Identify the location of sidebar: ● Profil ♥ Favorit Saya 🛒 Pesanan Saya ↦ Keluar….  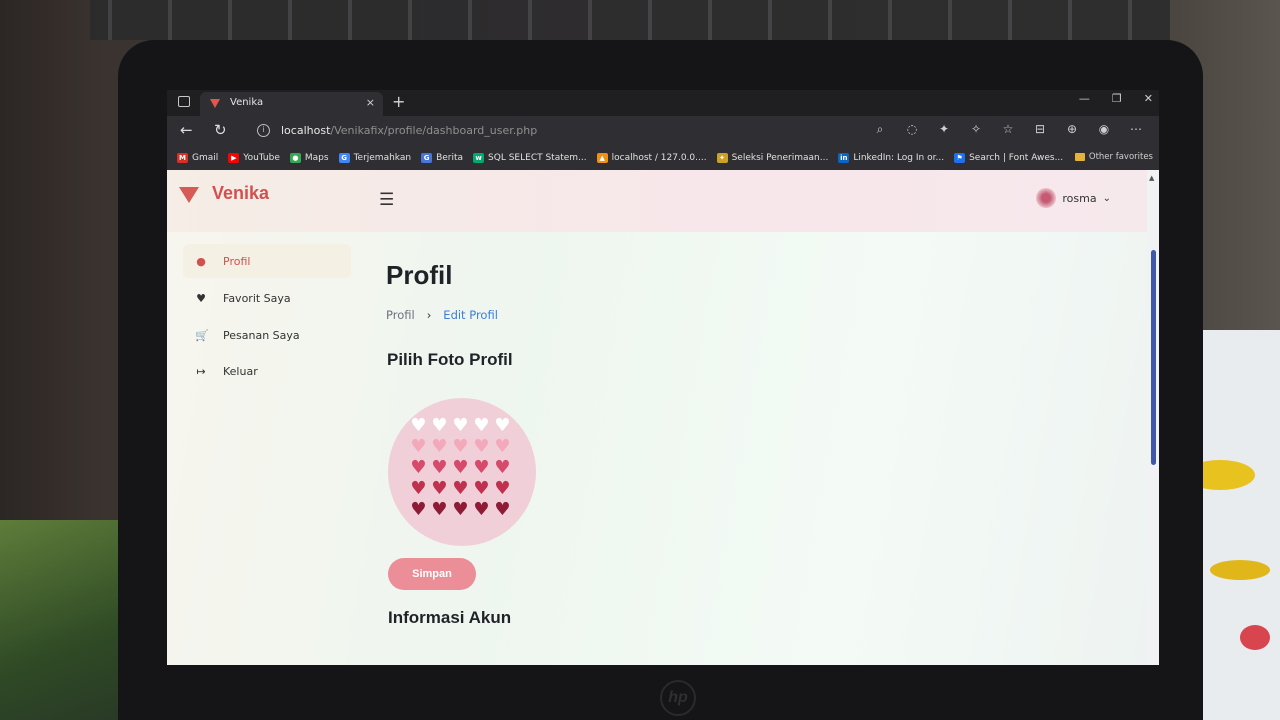
(267, 448).